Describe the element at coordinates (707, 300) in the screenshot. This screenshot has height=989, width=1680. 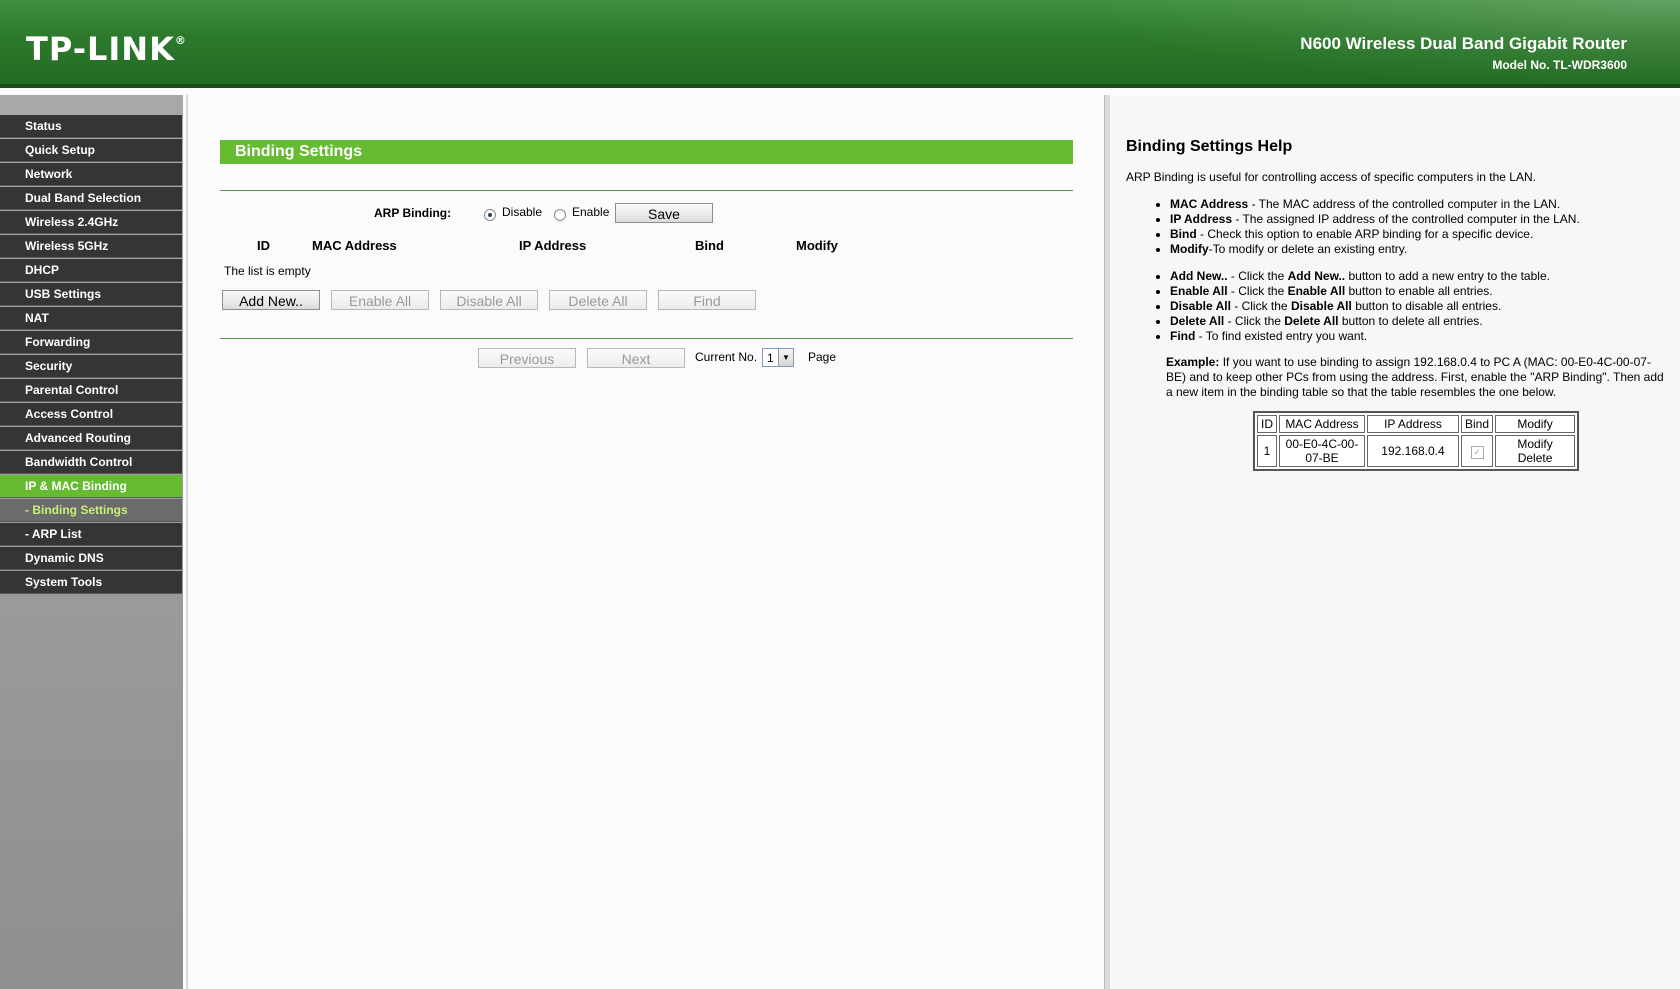
I see `find-button: Find` at that location.